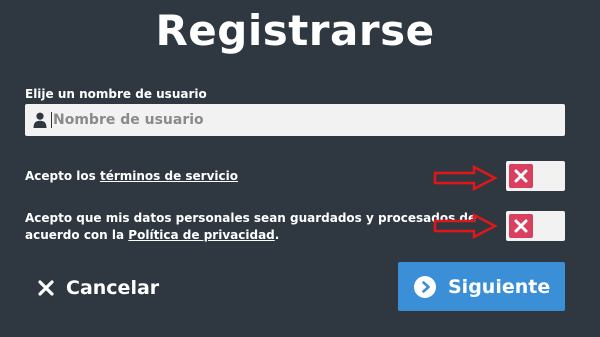 The image size is (600, 337). Describe the element at coordinates (535, 176) in the screenshot. I see `terms-toggle` at that location.